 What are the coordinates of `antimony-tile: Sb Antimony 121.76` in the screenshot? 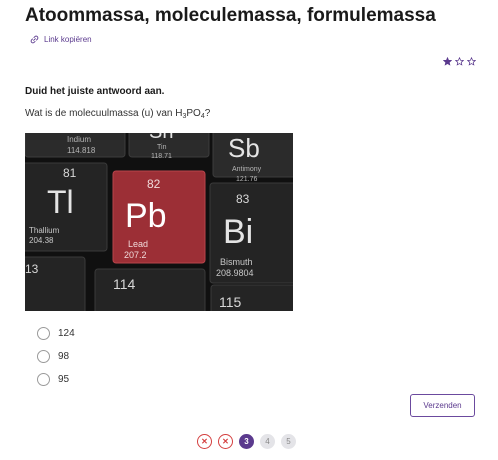 It's located at (252, 158).